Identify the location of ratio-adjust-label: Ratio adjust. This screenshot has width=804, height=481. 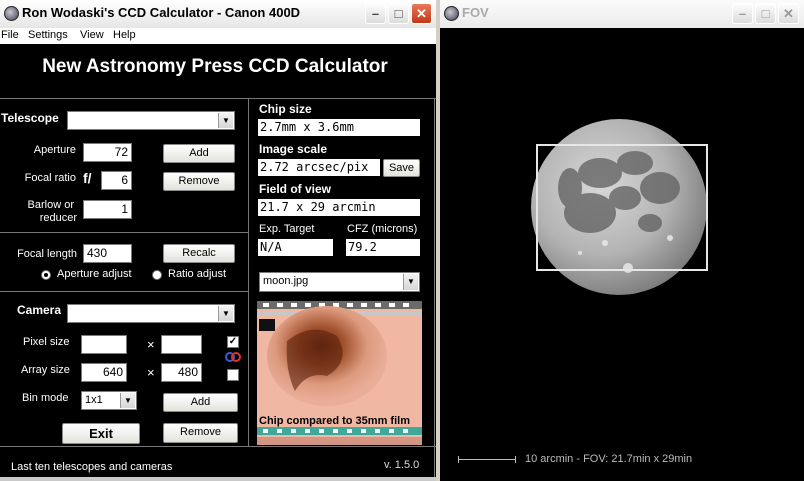
(197, 274).